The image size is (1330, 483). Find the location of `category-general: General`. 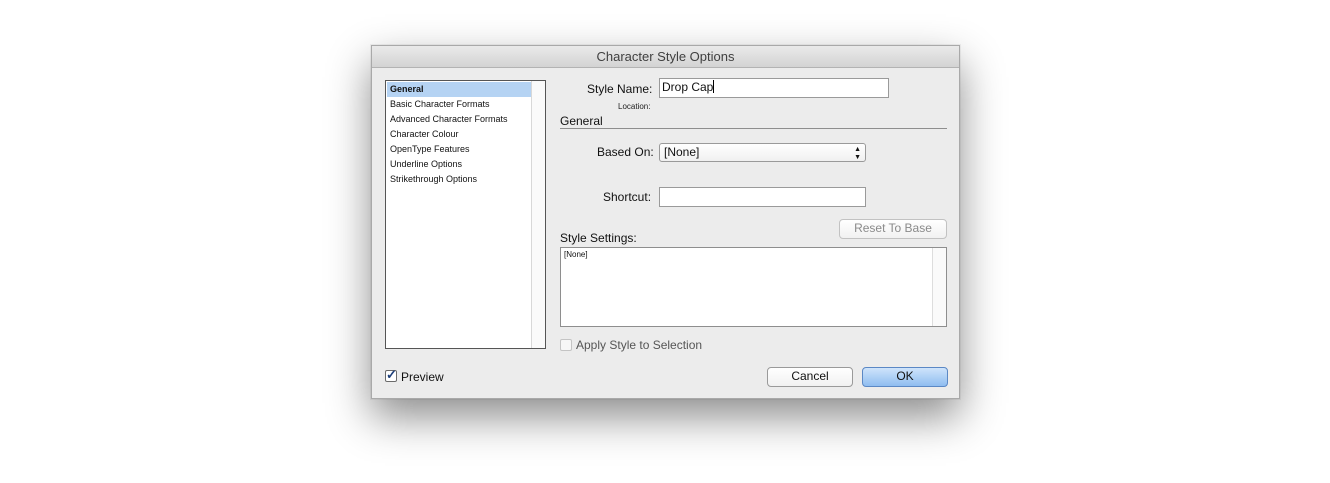

category-general: General is located at coordinates (459, 89).